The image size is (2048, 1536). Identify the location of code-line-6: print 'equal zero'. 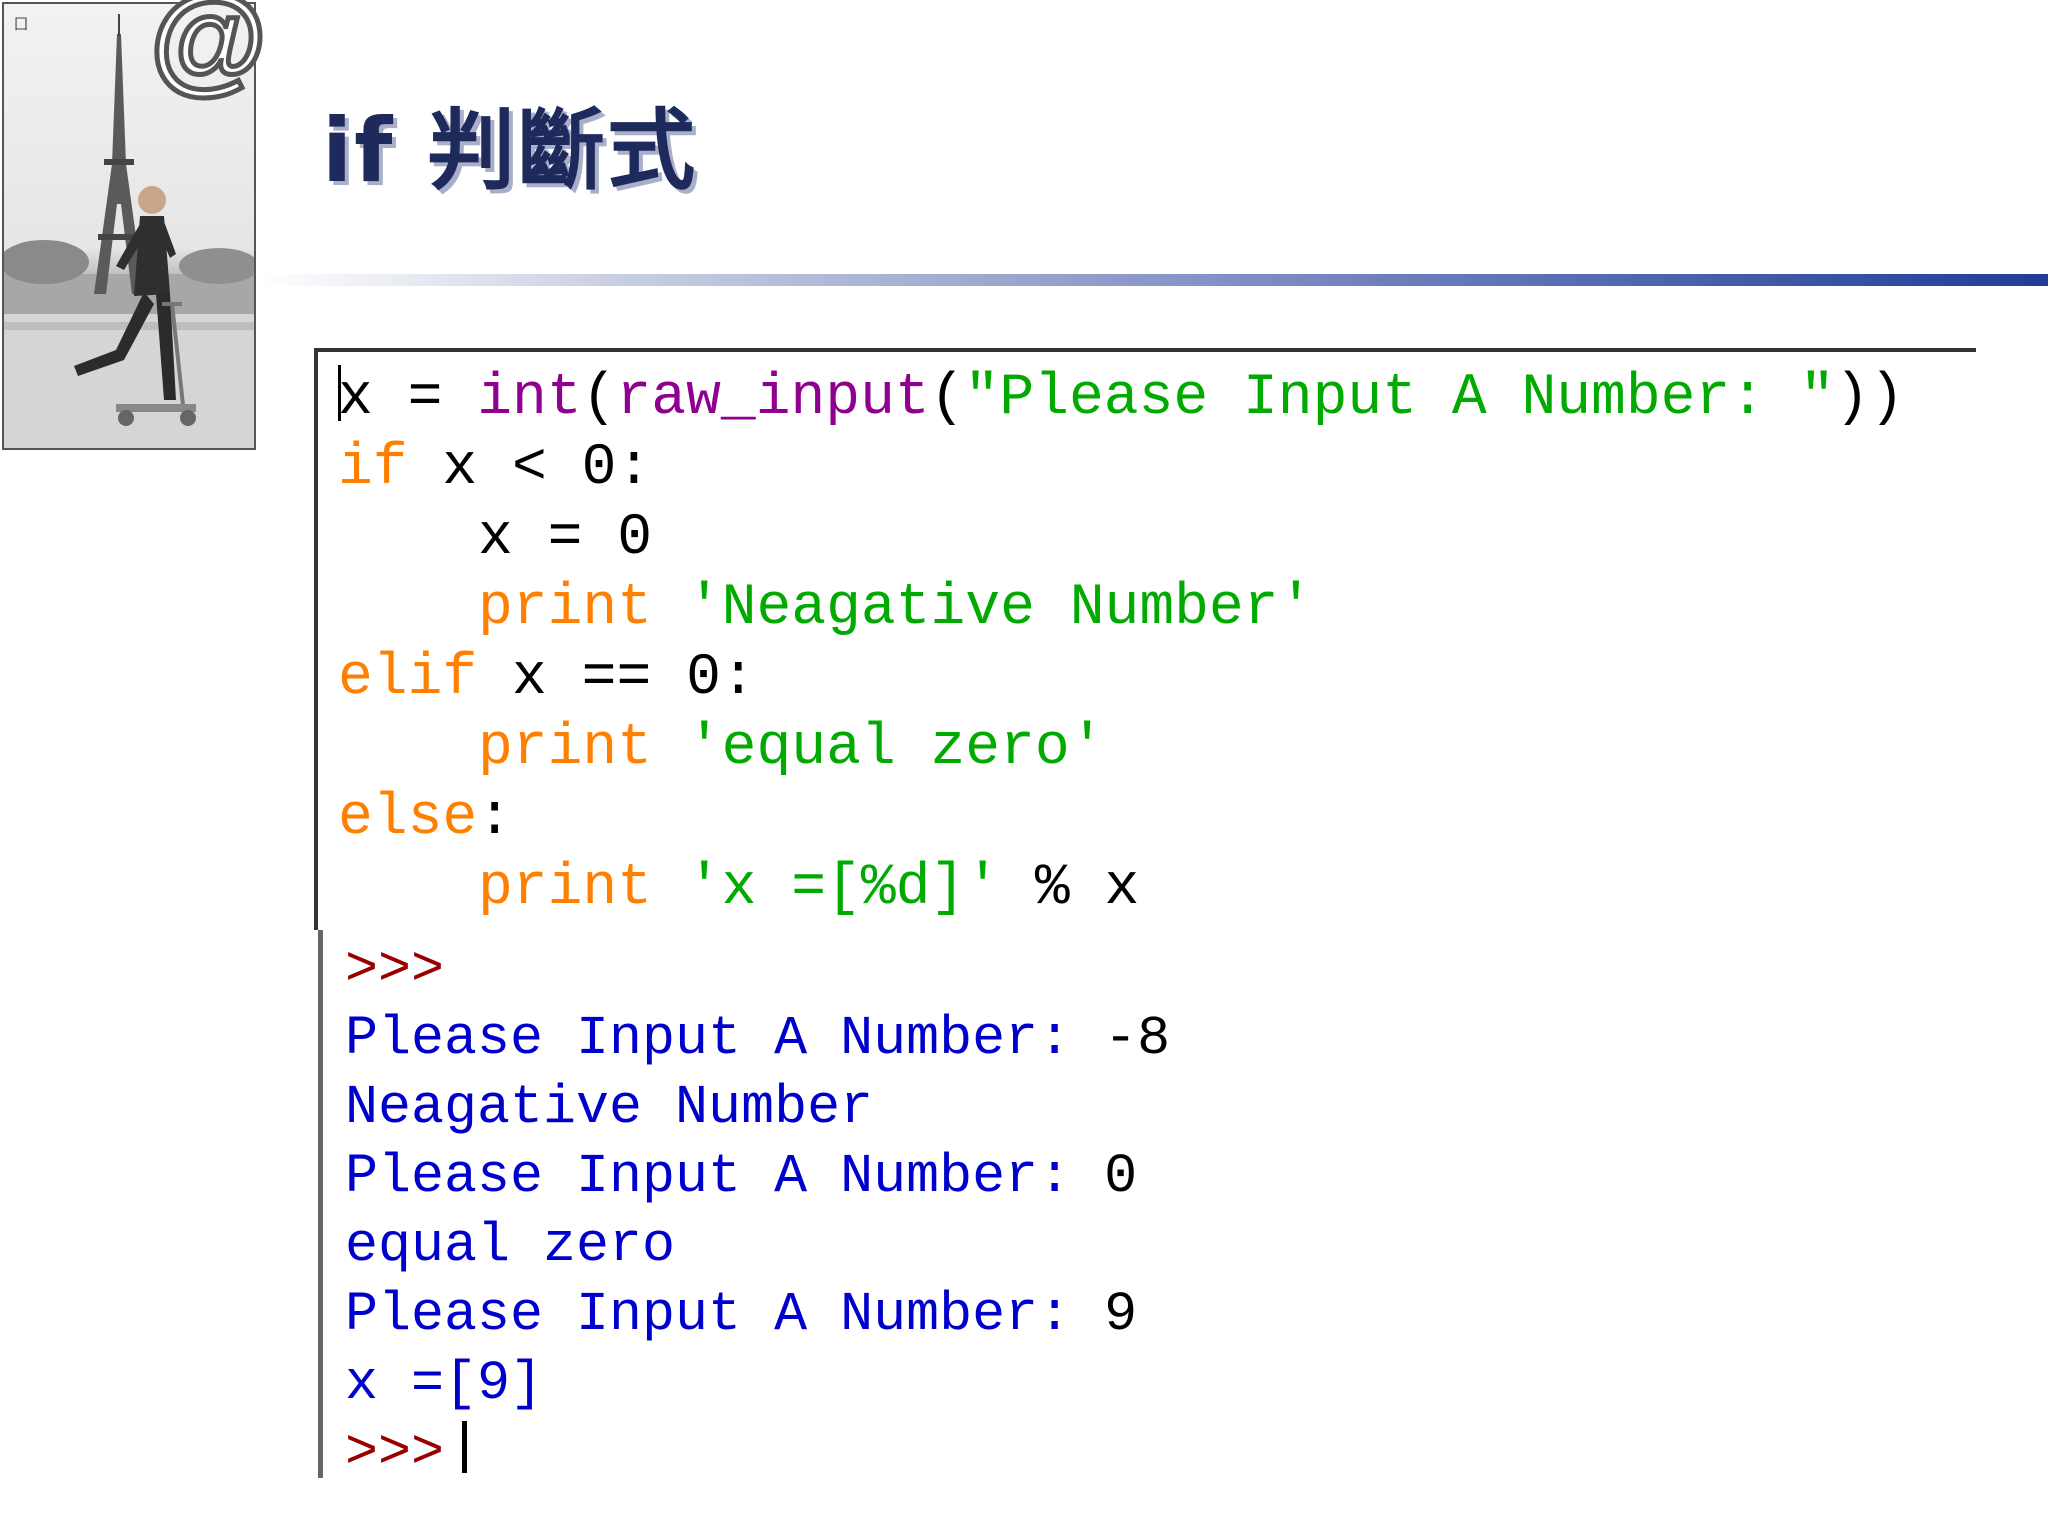
(1147, 749).